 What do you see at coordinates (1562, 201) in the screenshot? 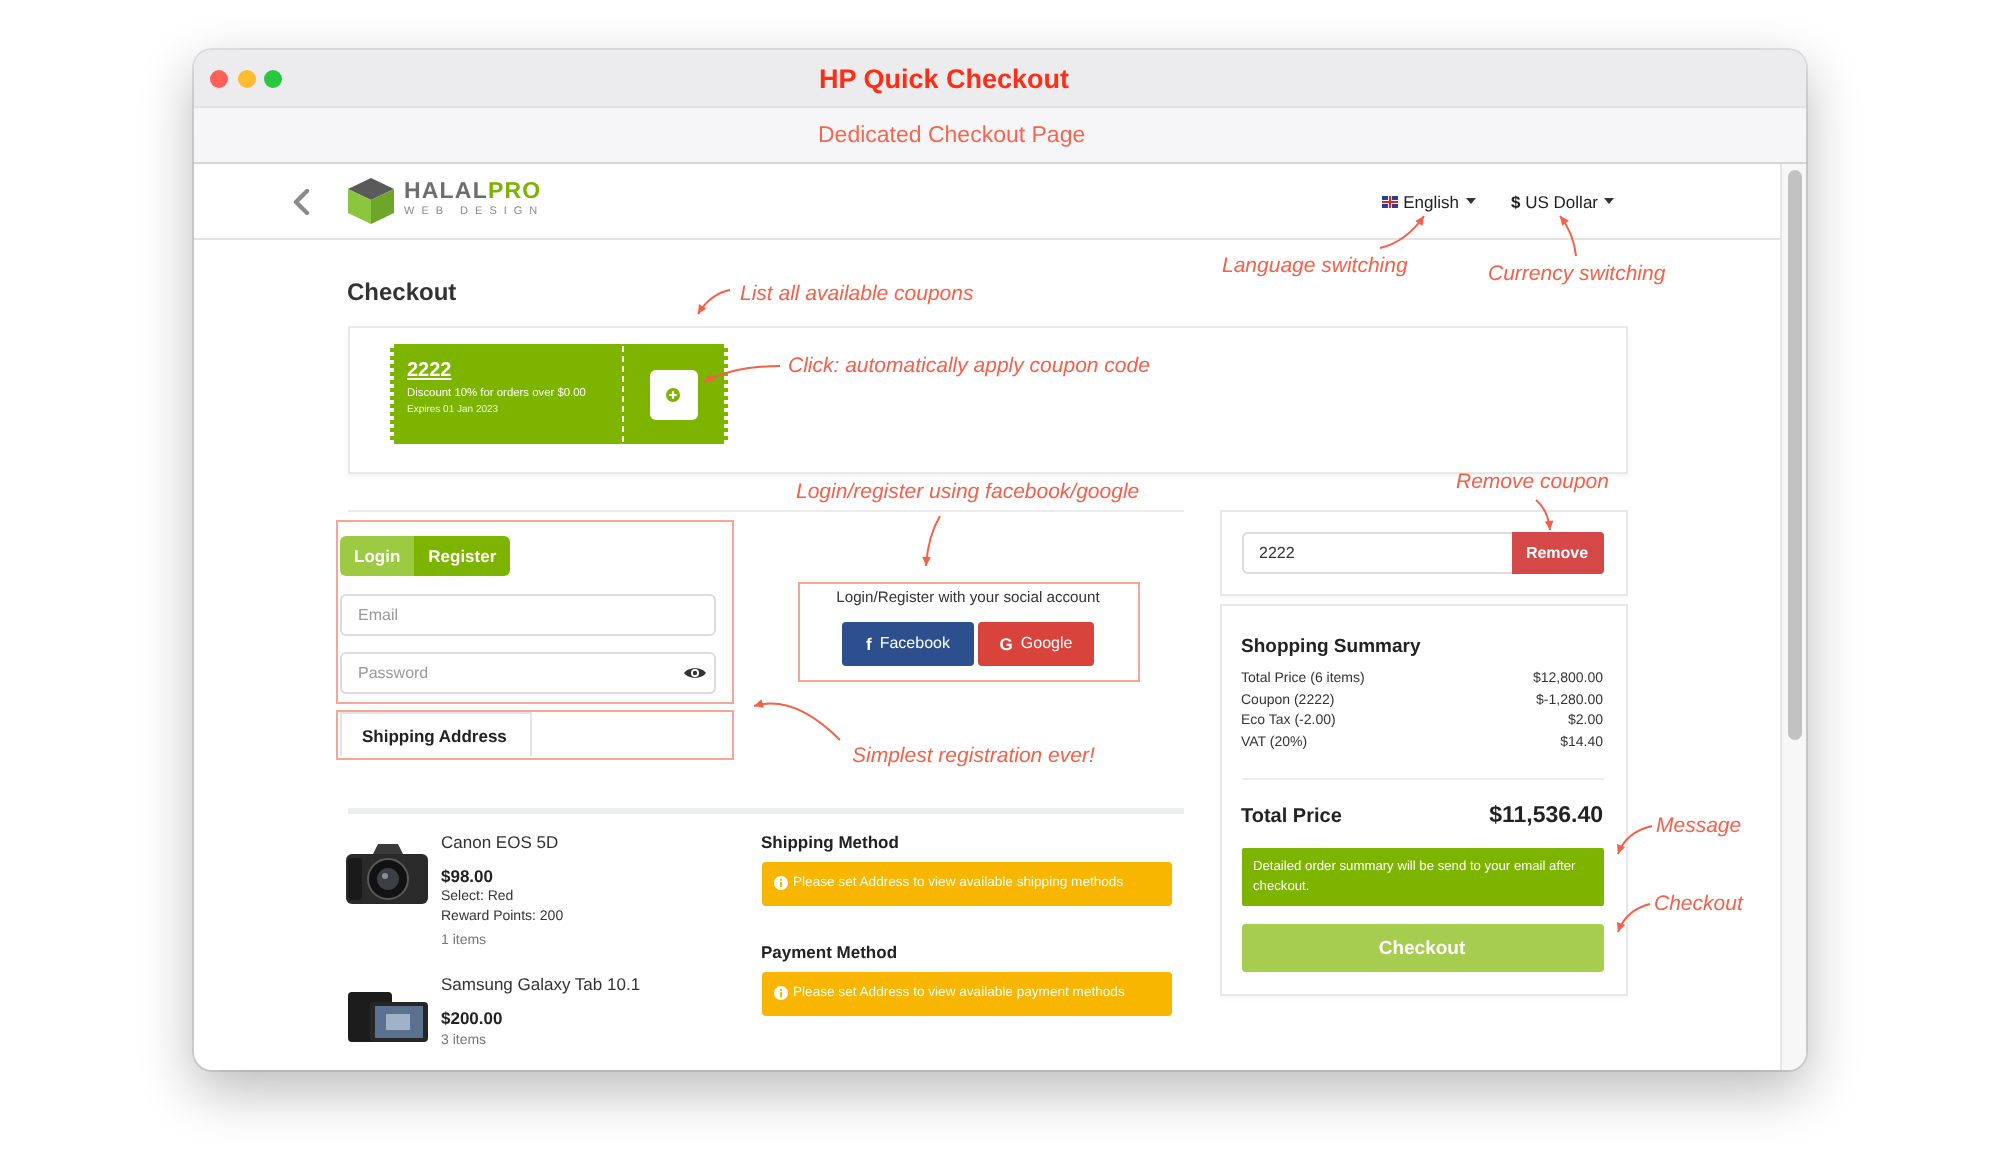
I see `currency-dropdown: $ US Dollar` at bounding box center [1562, 201].